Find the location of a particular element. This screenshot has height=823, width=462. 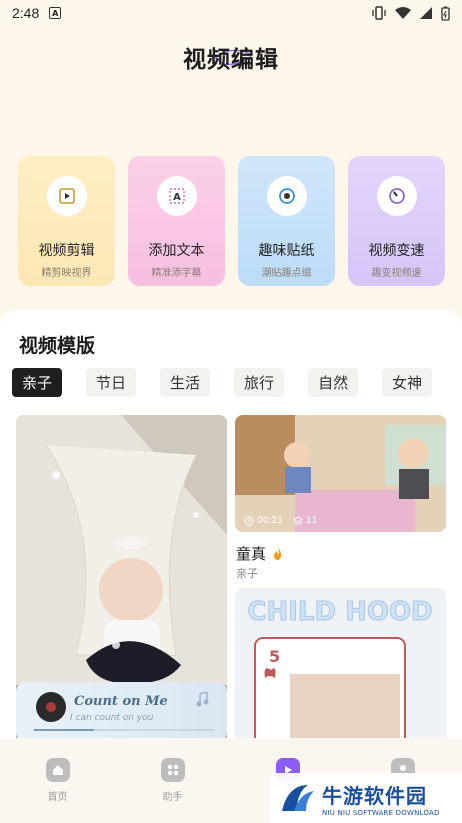

music-card is located at coordinates (121, 712).